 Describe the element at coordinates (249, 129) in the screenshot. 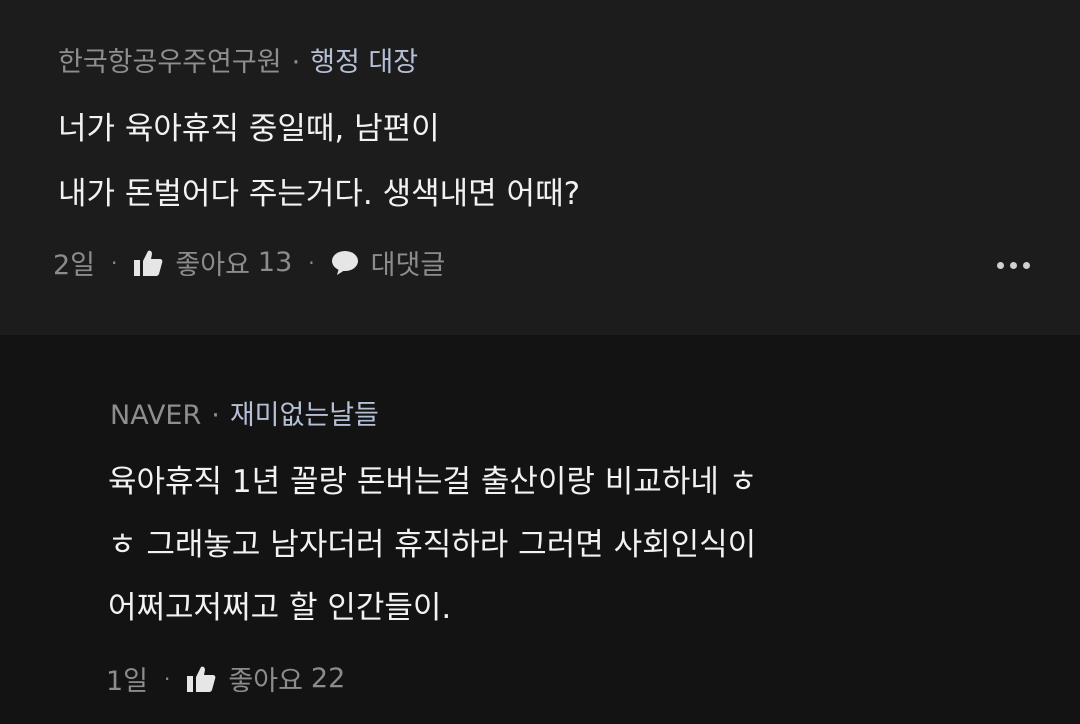

I see `comment-text-line: 너가 육아휴직 중일때, 남편이` at that location.